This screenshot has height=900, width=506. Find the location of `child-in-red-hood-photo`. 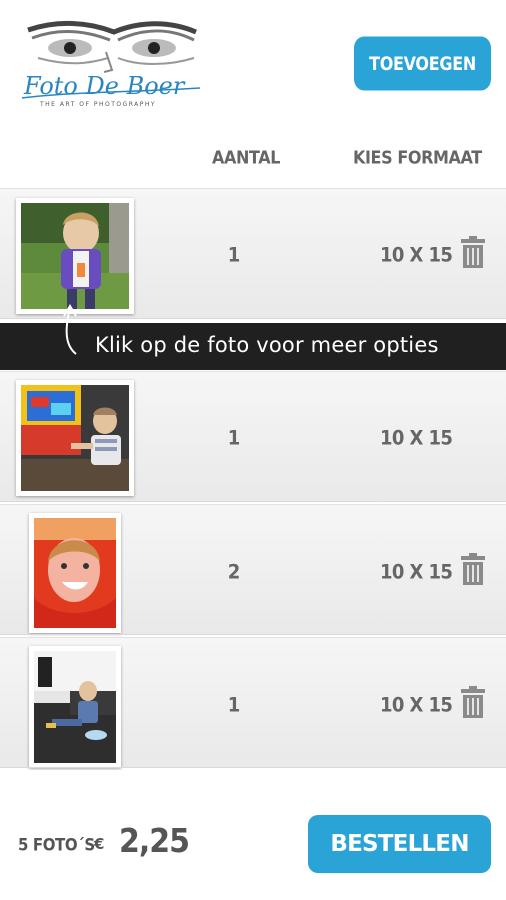

child-in-red-hood-photo is located at coordinates (75, 573).